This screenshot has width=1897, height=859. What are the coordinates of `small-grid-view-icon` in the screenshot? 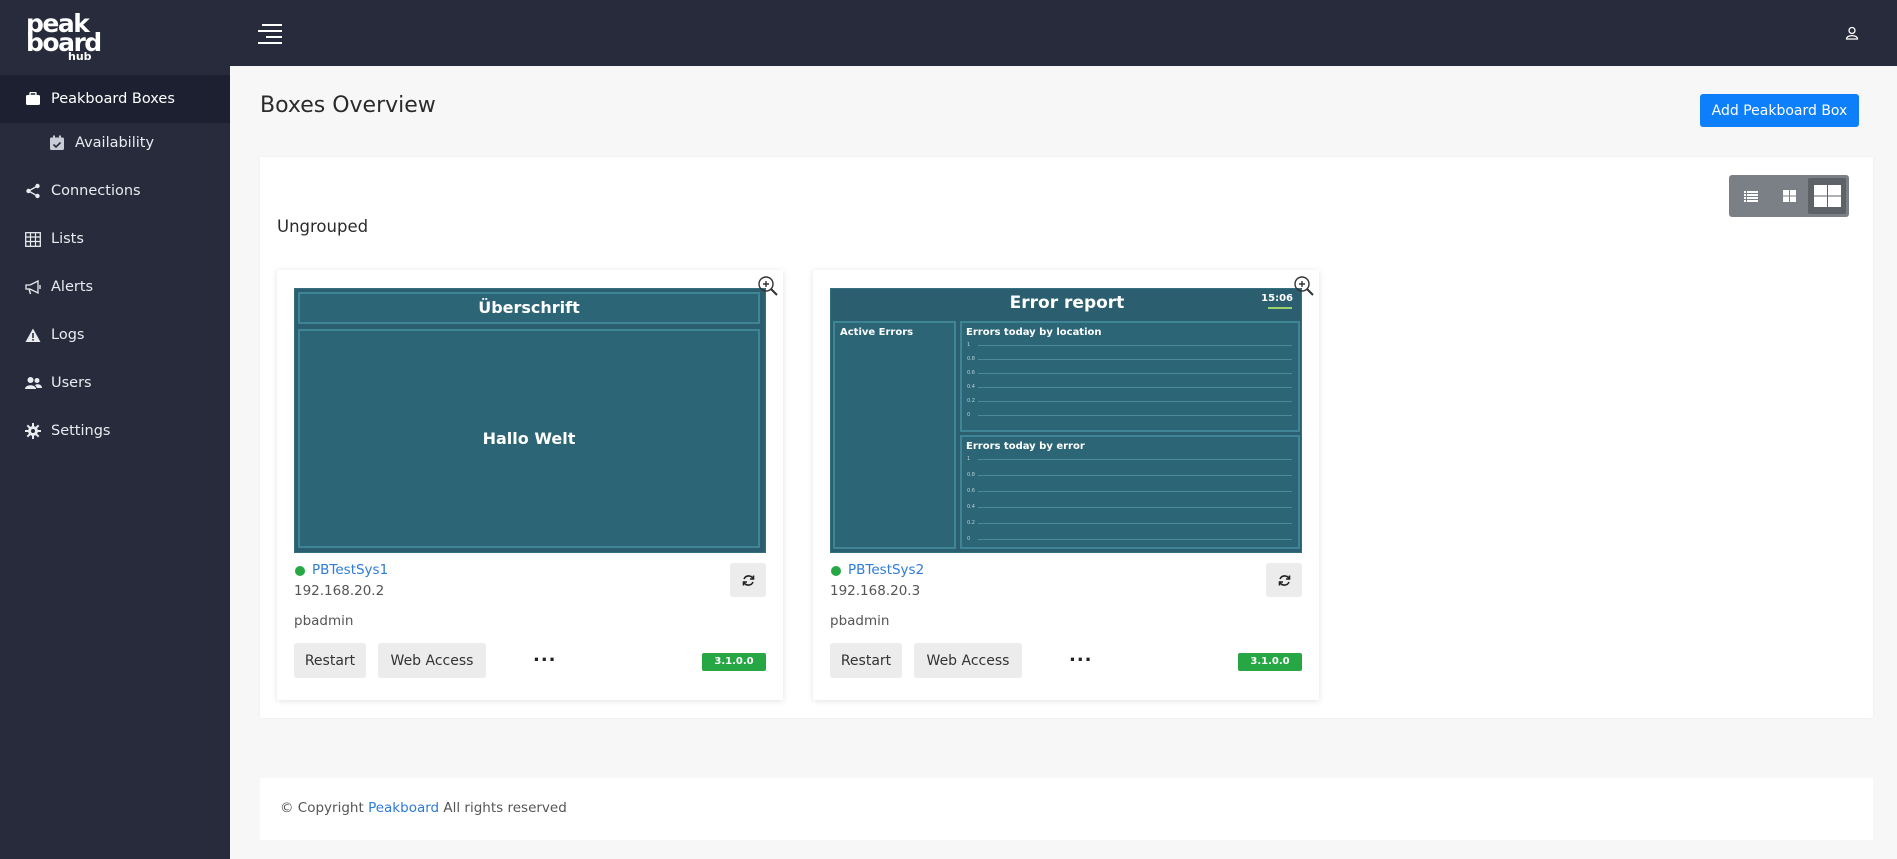 It's located at (1789, 196).